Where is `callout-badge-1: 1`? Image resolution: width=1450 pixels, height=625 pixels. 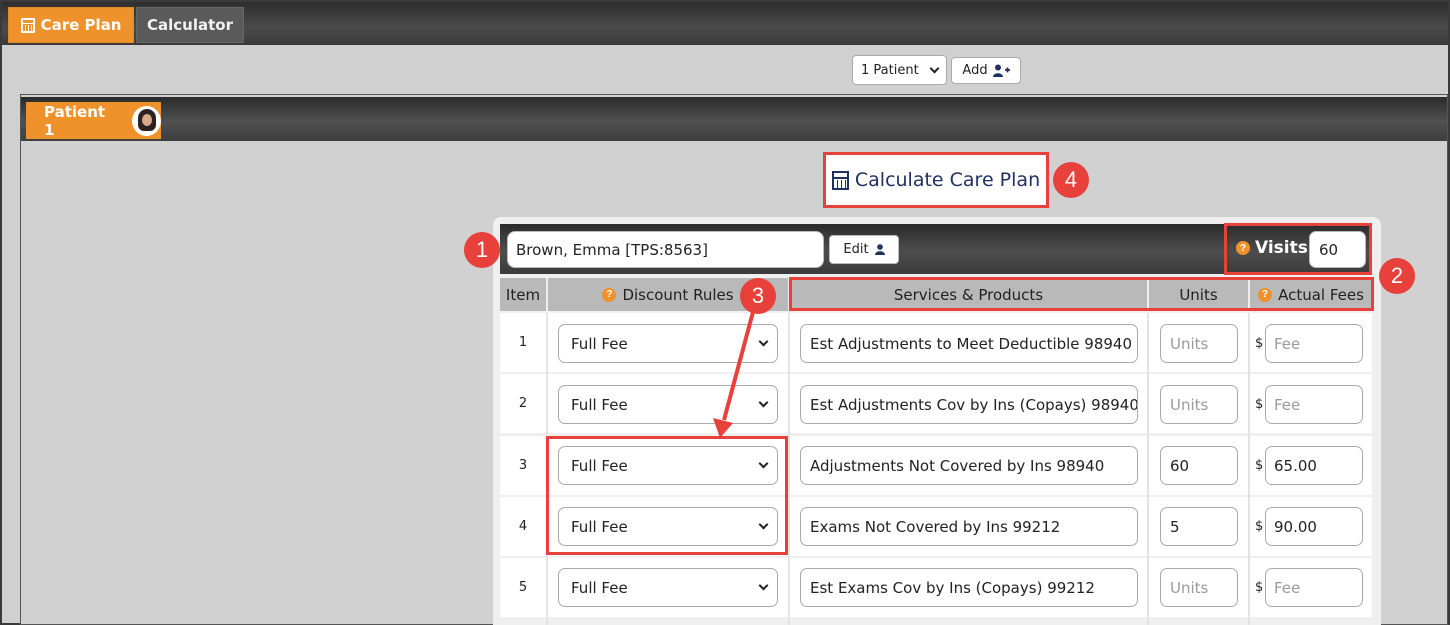
callout-badge-1: 1 is located at coordinates (482, 250).